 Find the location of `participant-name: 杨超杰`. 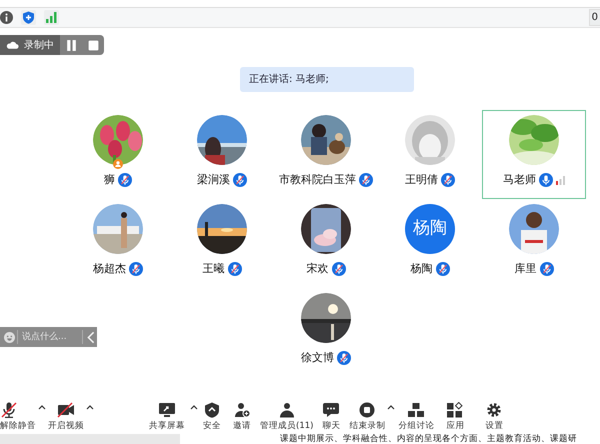

participant-name: 杨超杰 is located at coordinates (109, 268).